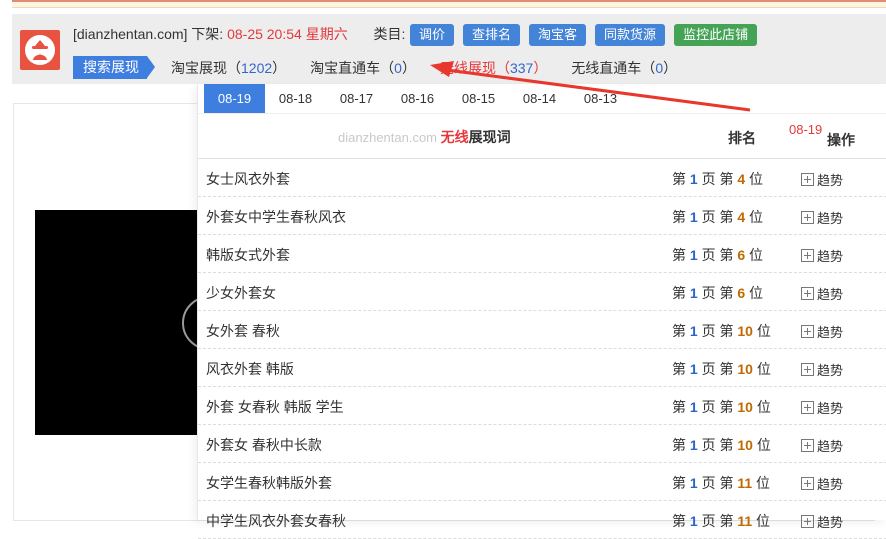  What do you see at coordinates (542, 292) in the screenshot?
I see `table-row: 少女外套女 第 1 页 第 6 位 趋势` at bounding box center [542, 292].